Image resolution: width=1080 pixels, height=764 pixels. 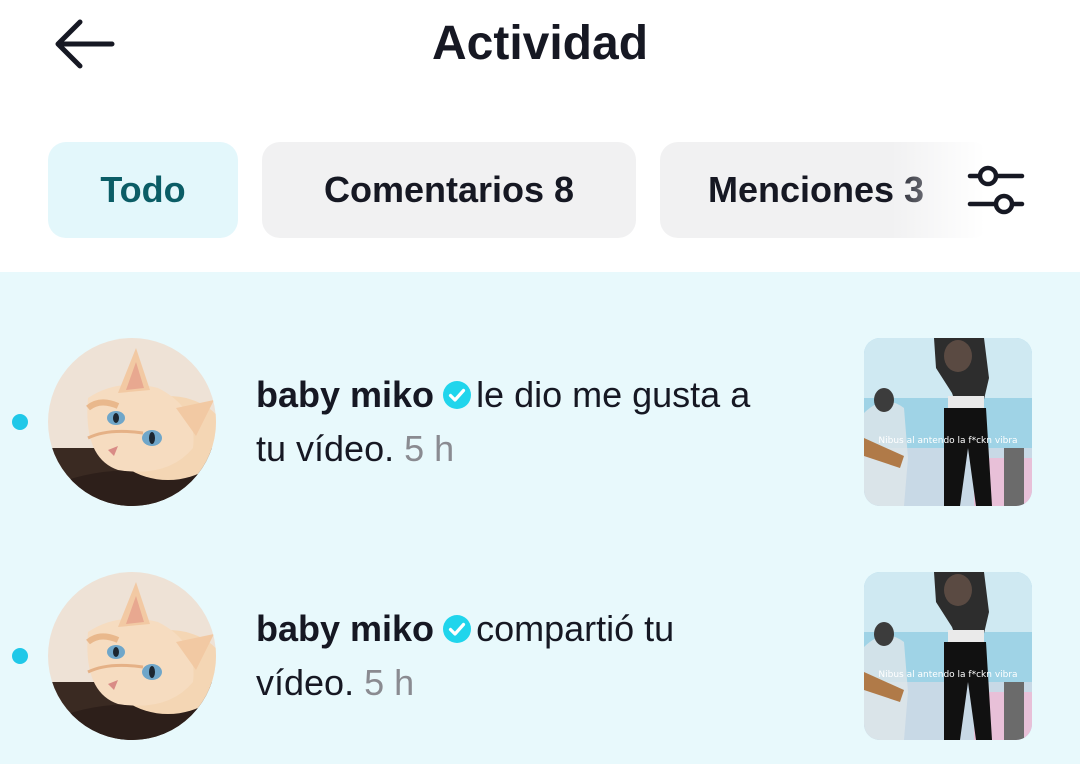 I want to click on filter-button, so click(x=996, y=190).